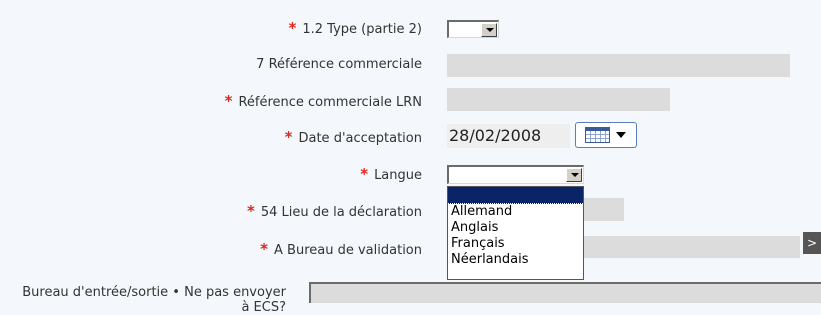 This screenshot has height=315, width=821. I want to click on bureau-entree-input, so click(565, 292).